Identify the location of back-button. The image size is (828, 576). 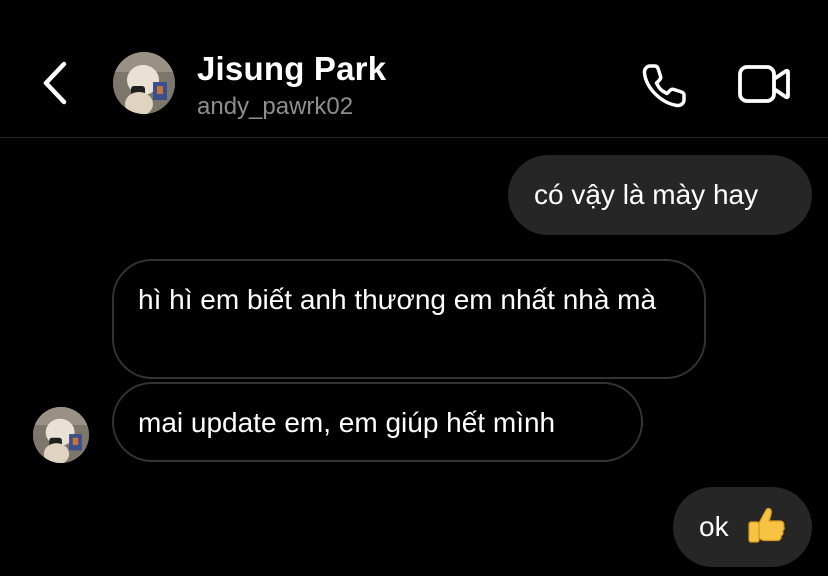
(56, 83).